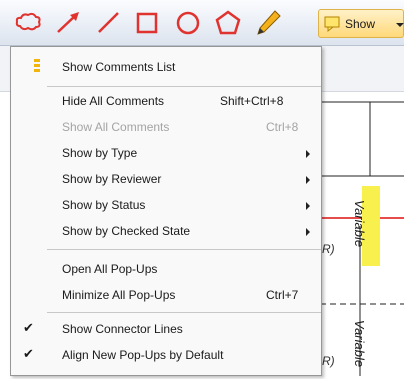 The height and width of the screenshot is (379, 404). I want to click on rectangle-tool-icon, so click(147, 23).